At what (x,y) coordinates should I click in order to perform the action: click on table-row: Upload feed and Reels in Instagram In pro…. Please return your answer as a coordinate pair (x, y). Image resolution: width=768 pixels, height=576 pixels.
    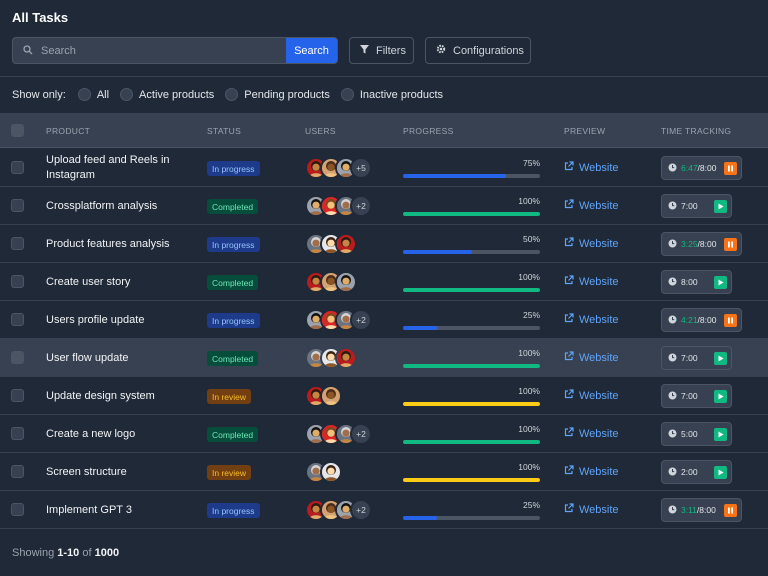
    Looking at the image, I should click on (384, 168).